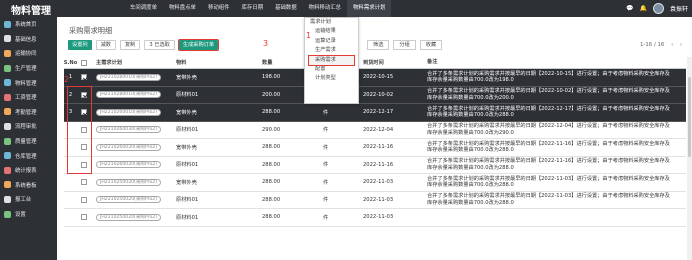 The width and height of the screenshot is (692, 260). I want to click on qty-cell: 288.00, so click(271, 164).